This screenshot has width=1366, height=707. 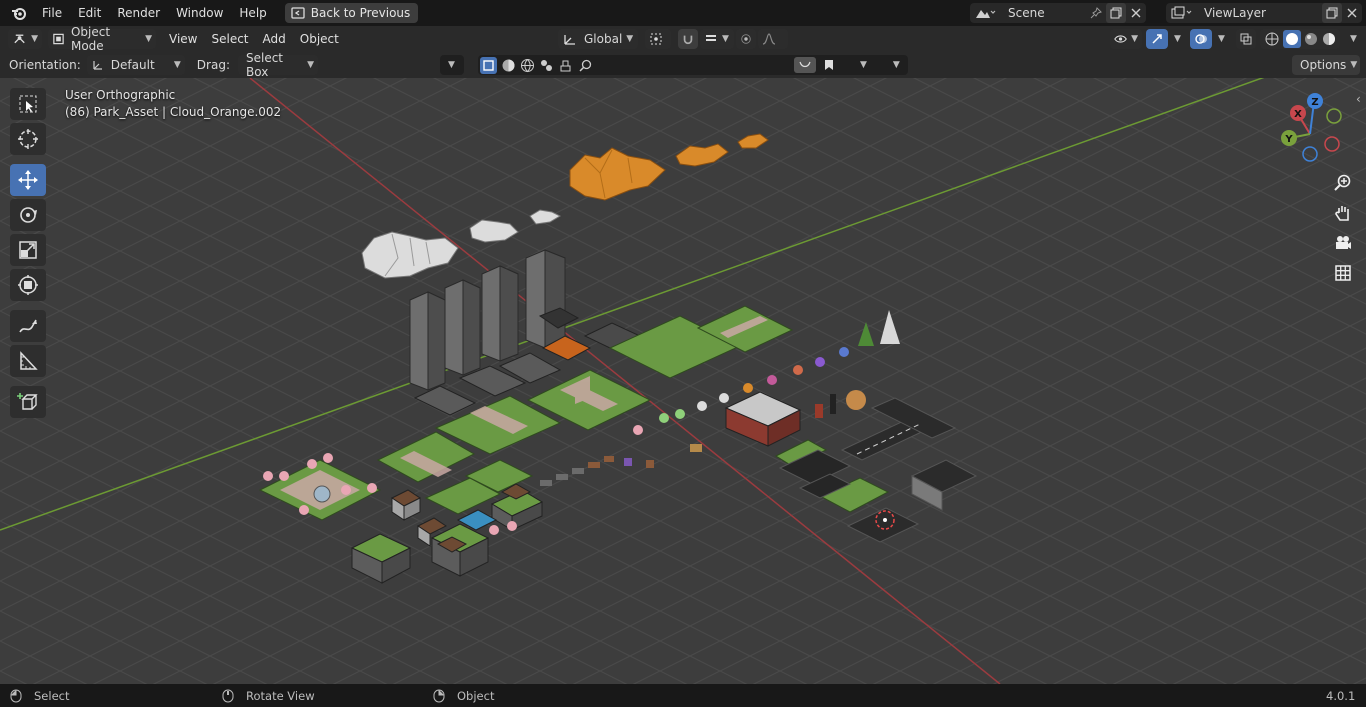 What do you see at coordinates (985, 13) in the screenshot?
I see `scene-icon` at bounding box center [985, 13].